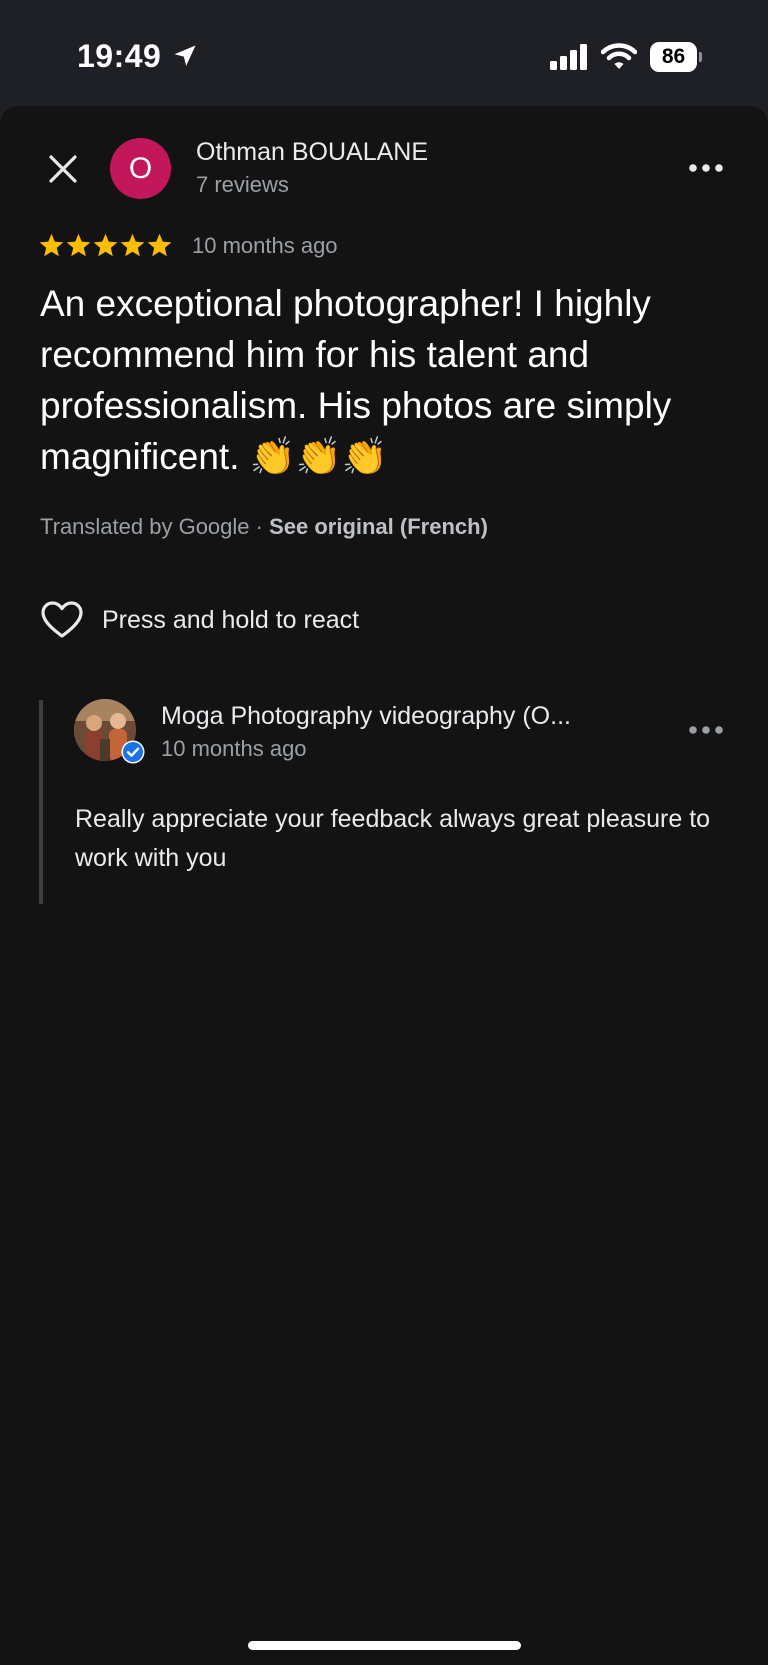  What do you see at coordinates (185, 55) in the screenshot?
I see `location-arrow-icon` at bounding box center [185, 55].